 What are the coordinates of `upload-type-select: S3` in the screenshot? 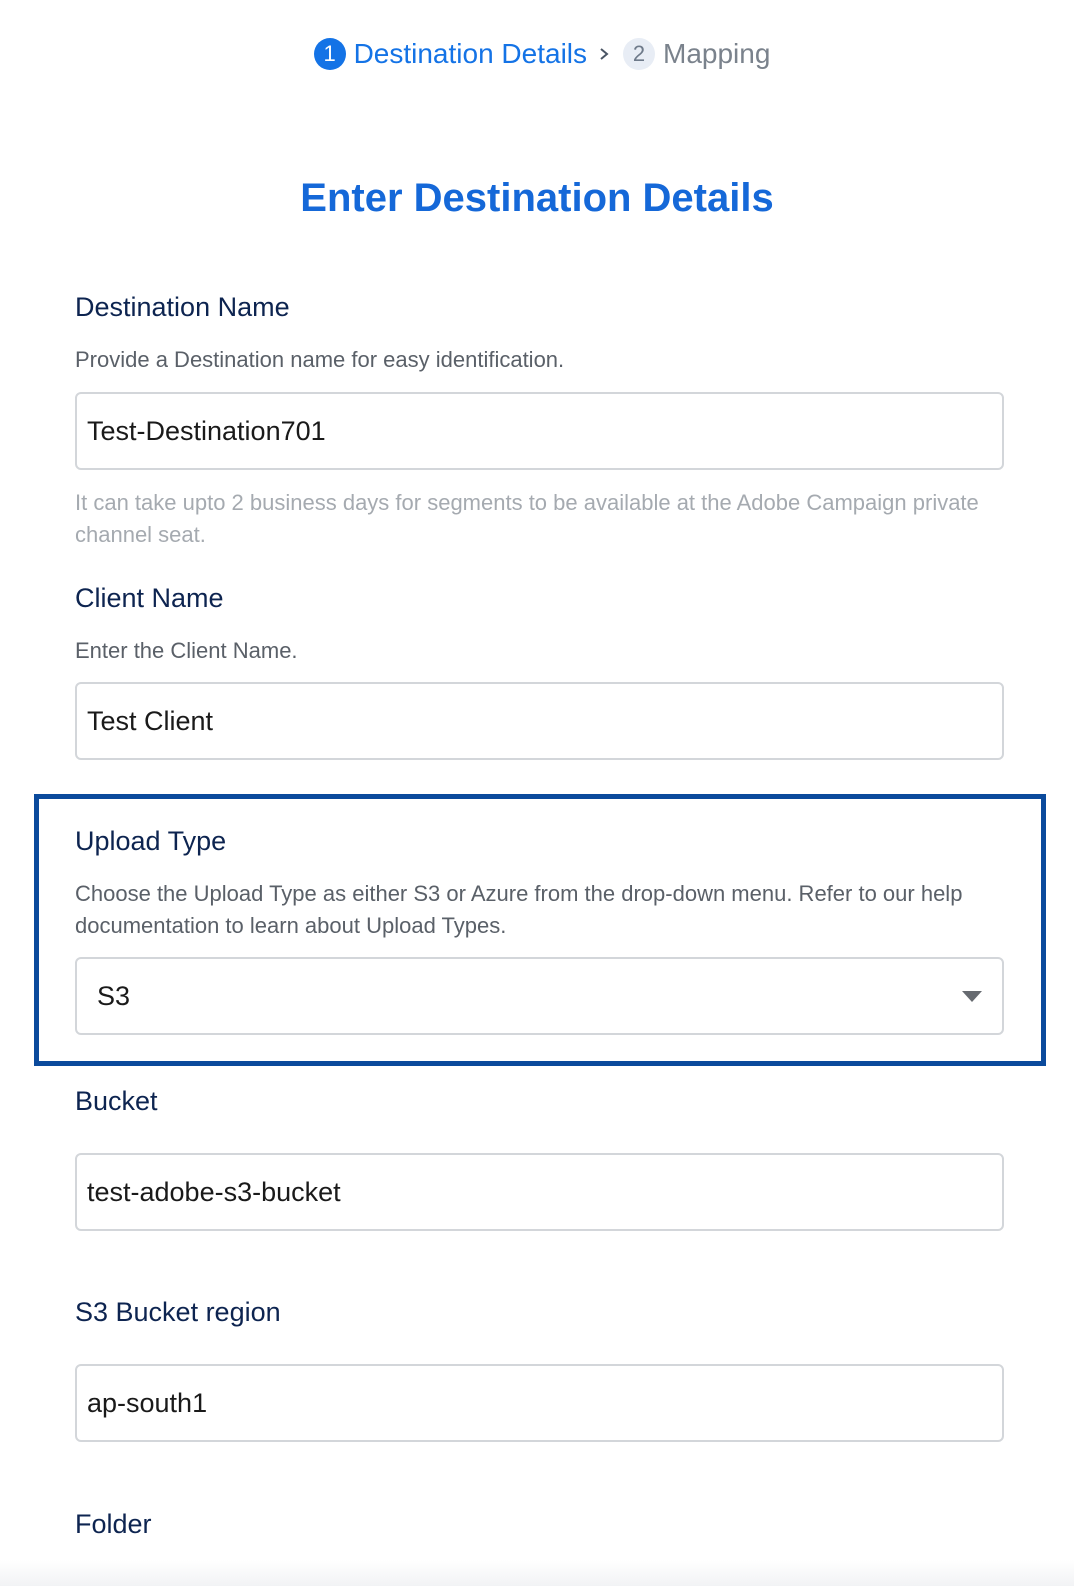 It's located at (539, 996).